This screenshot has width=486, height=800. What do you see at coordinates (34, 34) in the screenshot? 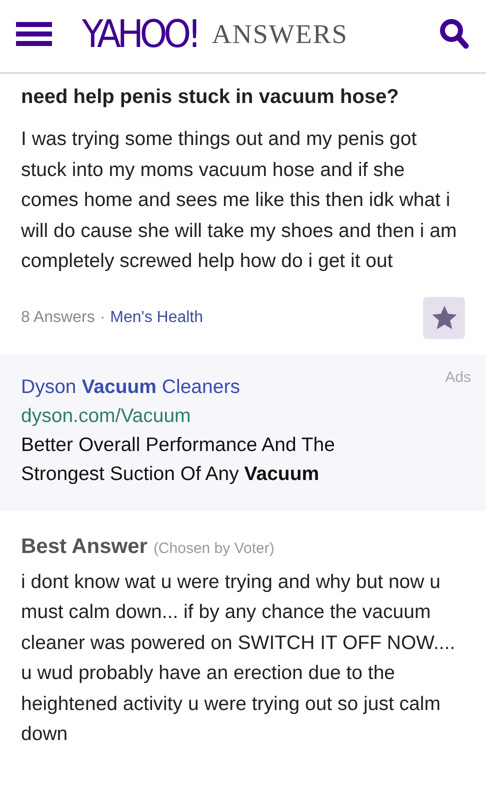
I see `menu-icon` at bounding box center [34, 34].